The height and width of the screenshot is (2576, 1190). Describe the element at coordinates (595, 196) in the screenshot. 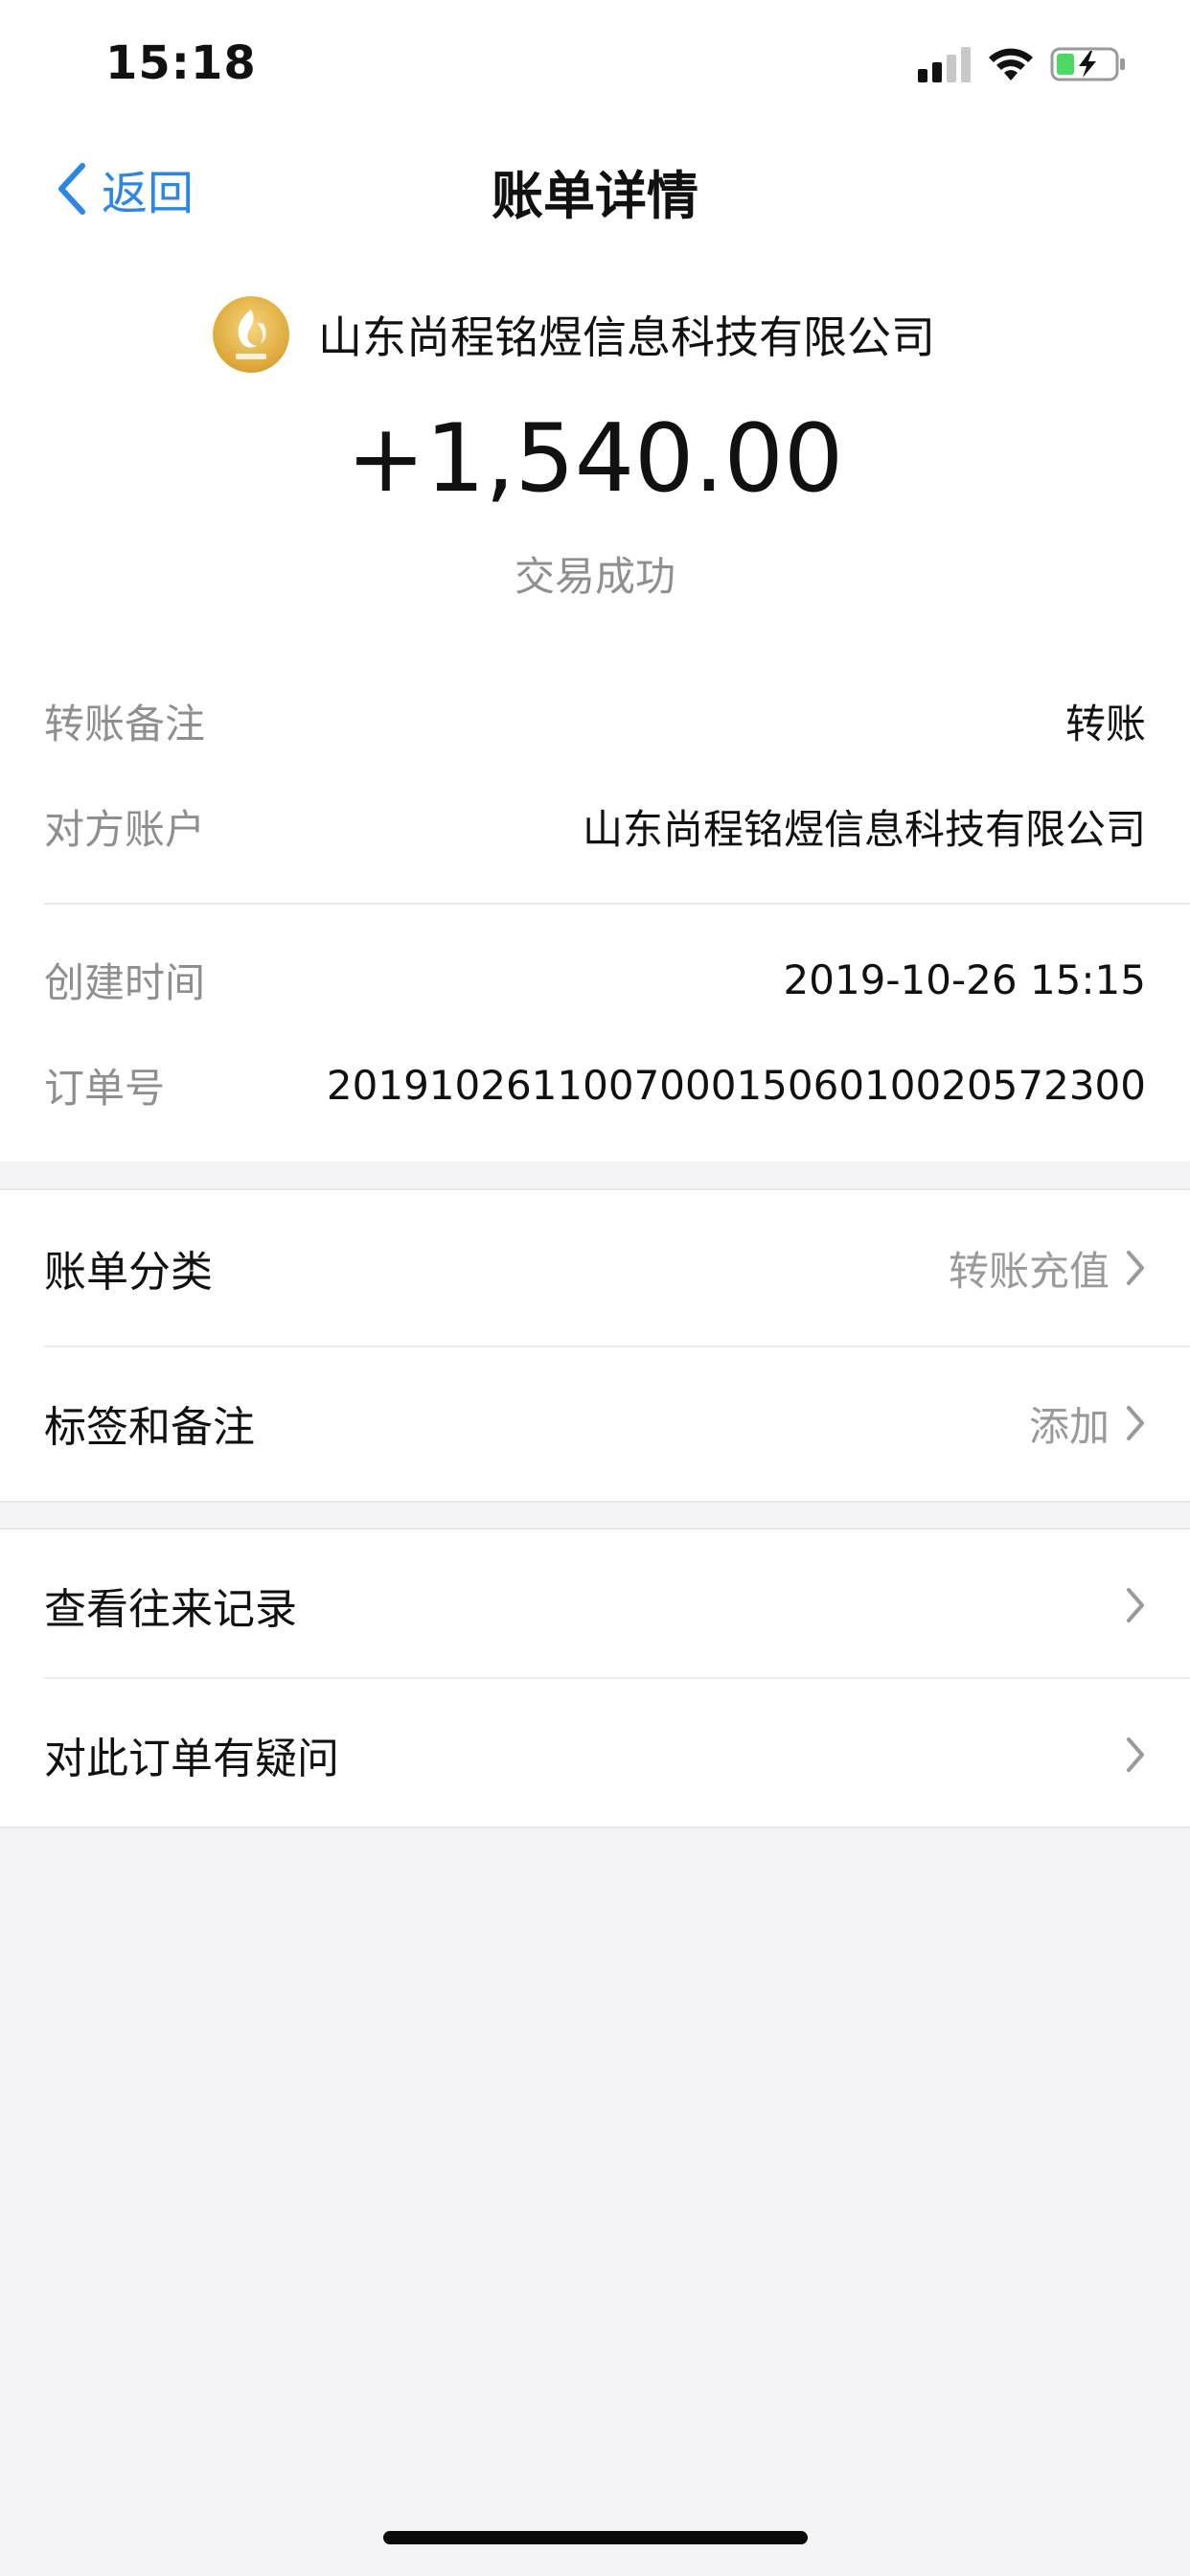

I see `page-title: 账单详情` at that location.